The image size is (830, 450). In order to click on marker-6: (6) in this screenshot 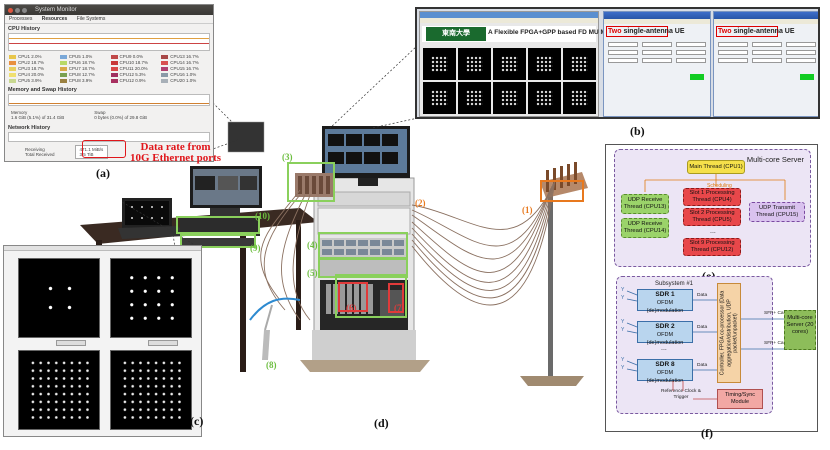, I will do `click(351, 308)`.